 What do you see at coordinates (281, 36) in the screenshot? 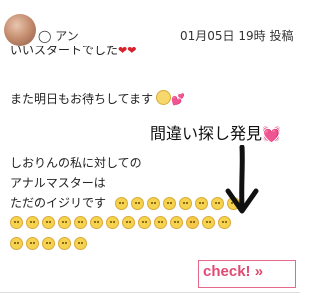
I see `post-action-label: 投稿` at bounding box center [281, 36].